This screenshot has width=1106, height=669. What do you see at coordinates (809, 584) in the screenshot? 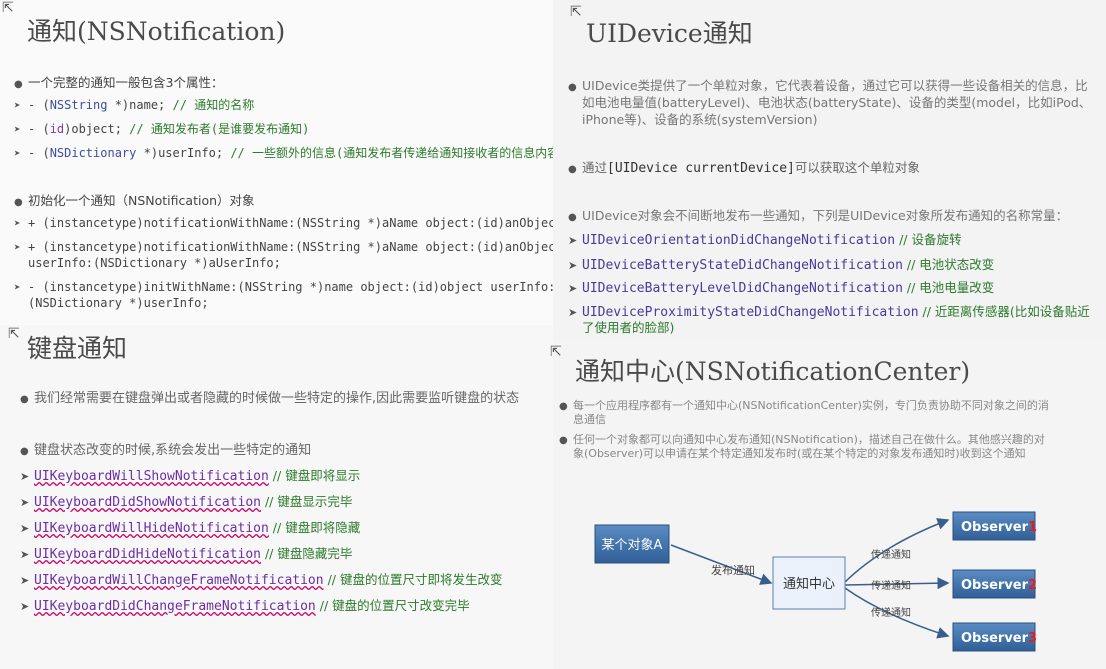
I see `hub-label: 通知中心` at bounding box center [809, 584].